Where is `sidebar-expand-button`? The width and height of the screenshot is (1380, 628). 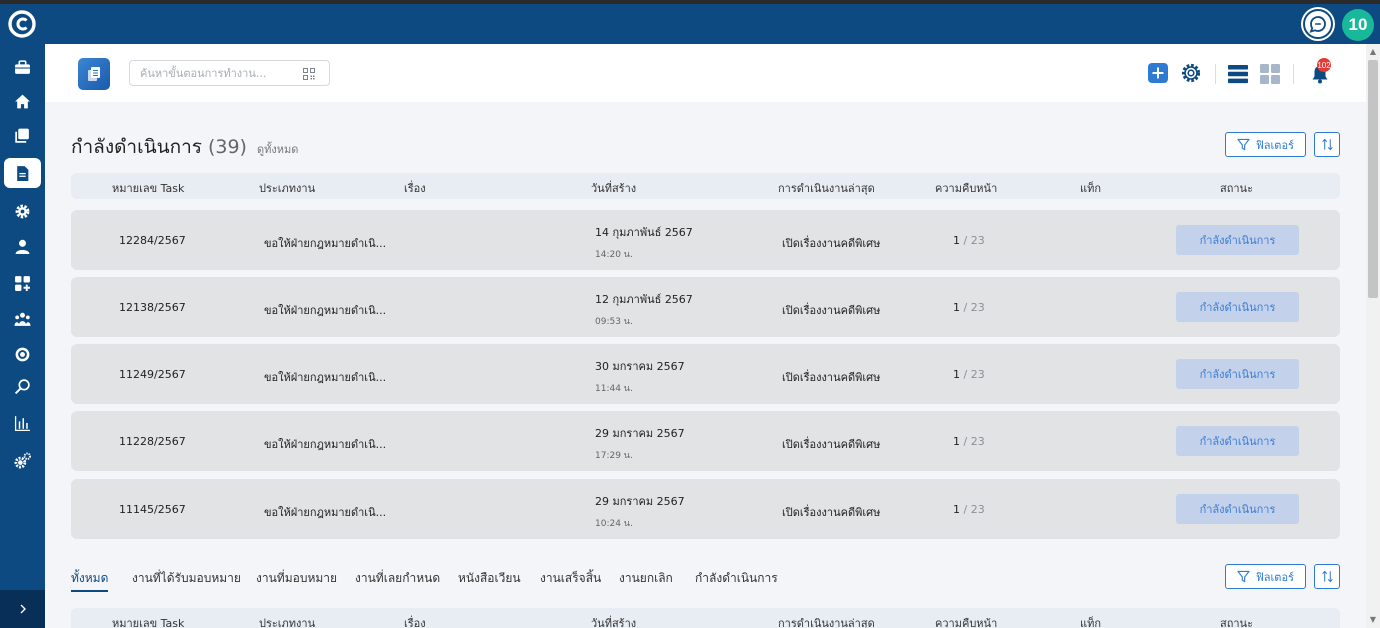 sidebar-expand-button is located at coordinates (22, 609).